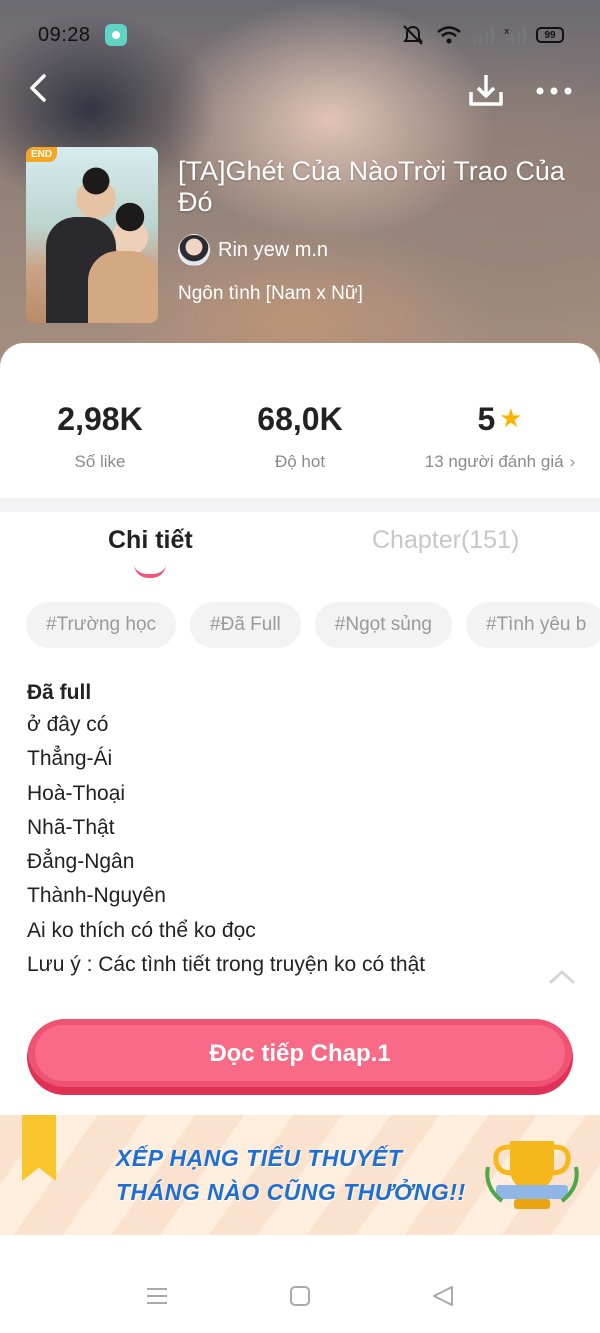  Describe the element at coordinates (150, 540) in the screenshot. I see `tab-detail: Chi tiết` at that location.